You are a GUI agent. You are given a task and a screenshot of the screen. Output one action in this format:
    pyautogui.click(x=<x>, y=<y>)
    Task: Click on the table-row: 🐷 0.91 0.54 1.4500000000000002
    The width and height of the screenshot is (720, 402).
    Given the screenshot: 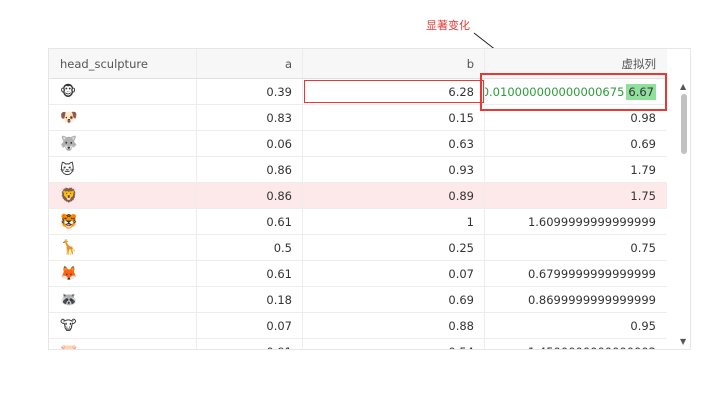 What is the action you would take?
    pyautogui.click(x=358, y=344)
    